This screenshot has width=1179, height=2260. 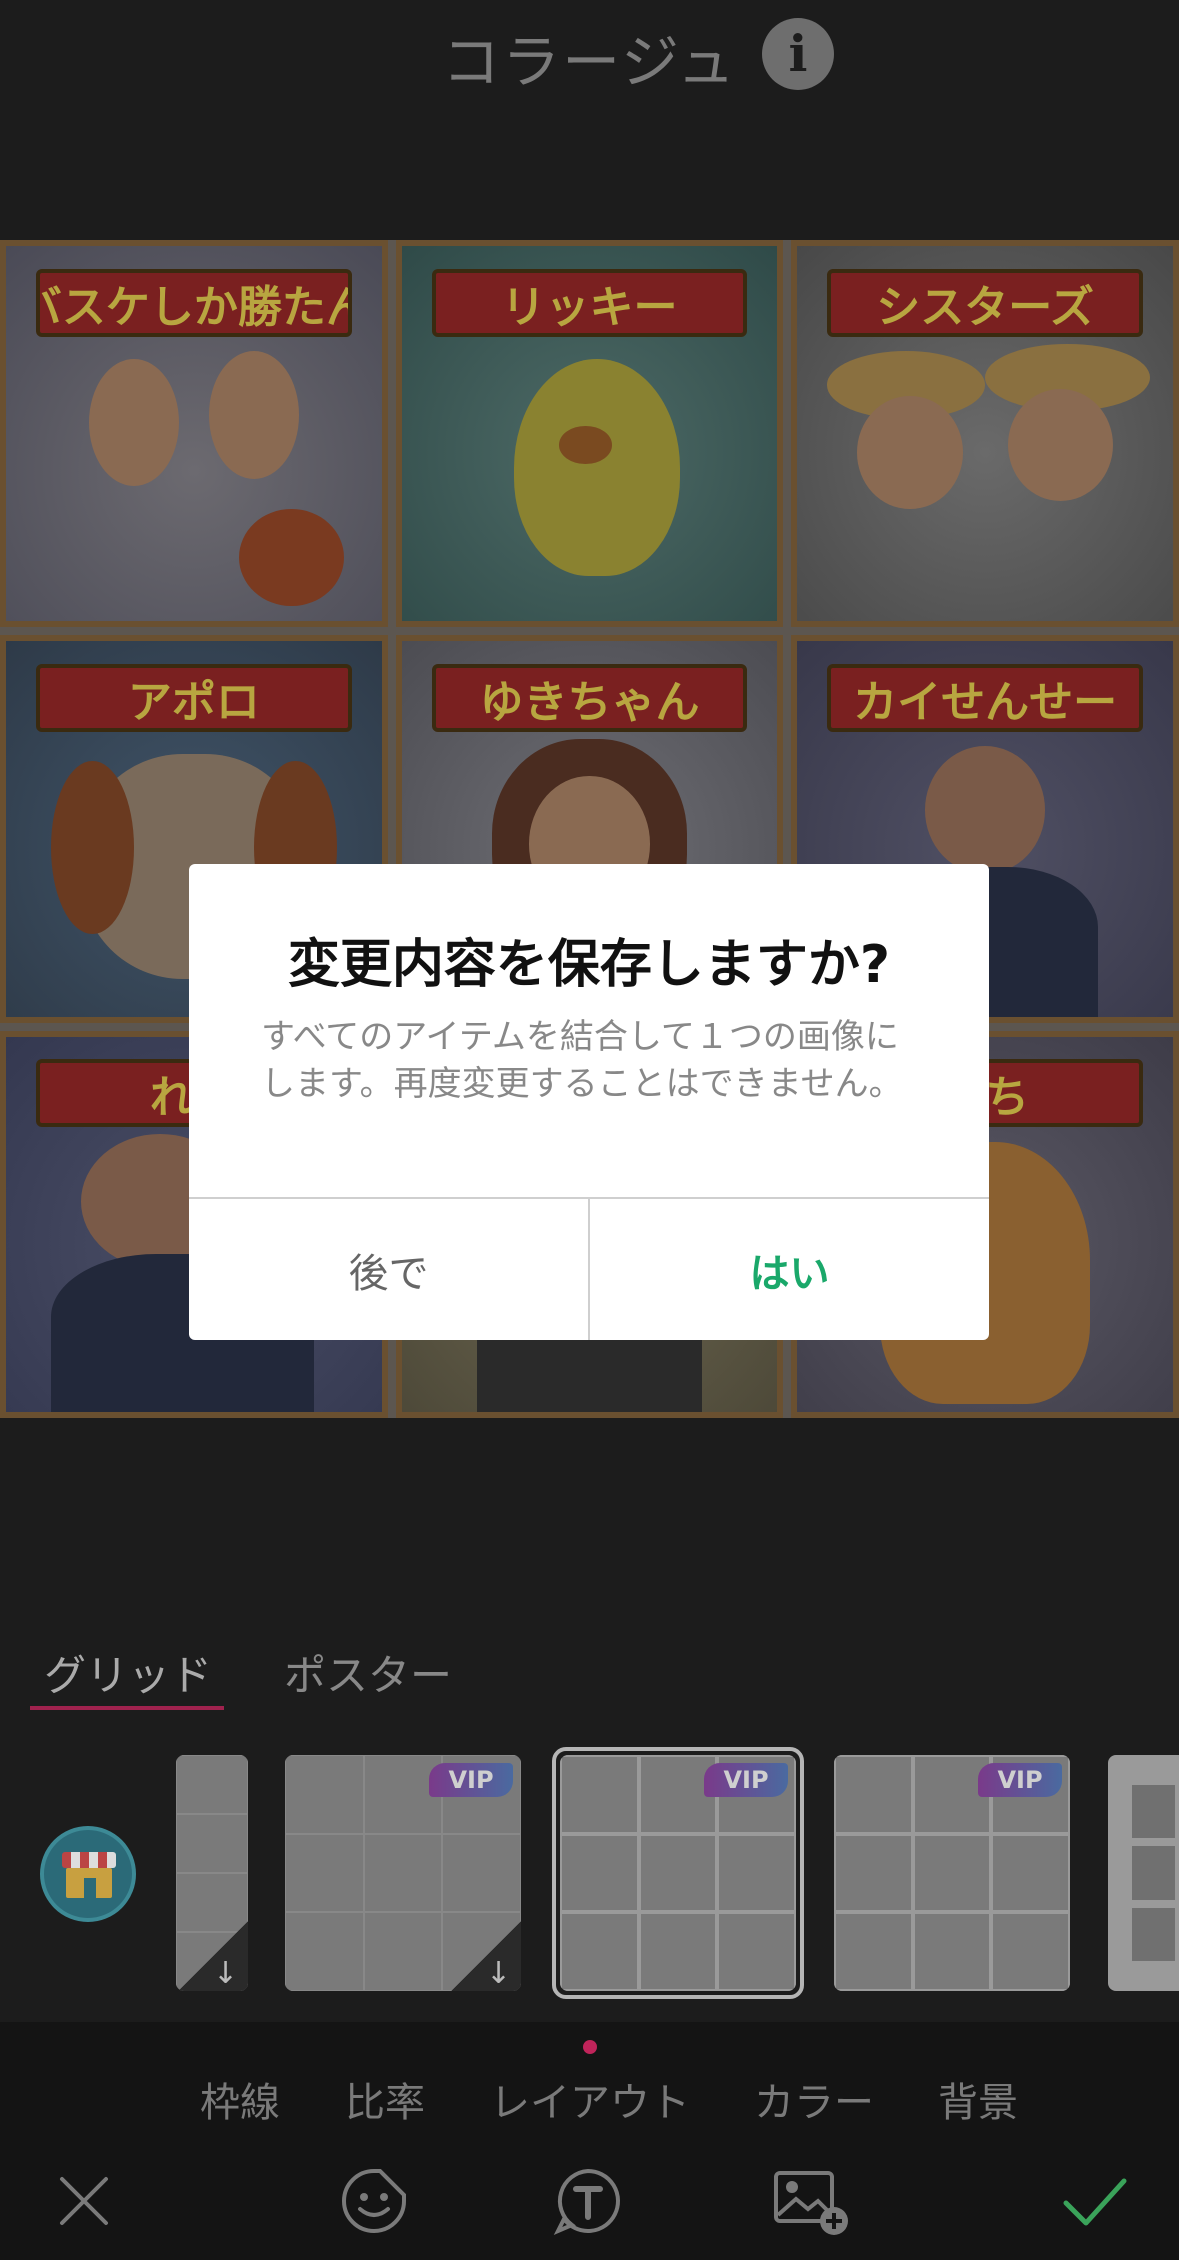 What do you see at coordinates (985, 302) in the screenshot?
I see `cell-label: シスターズ` at bounding box center [985, 302].